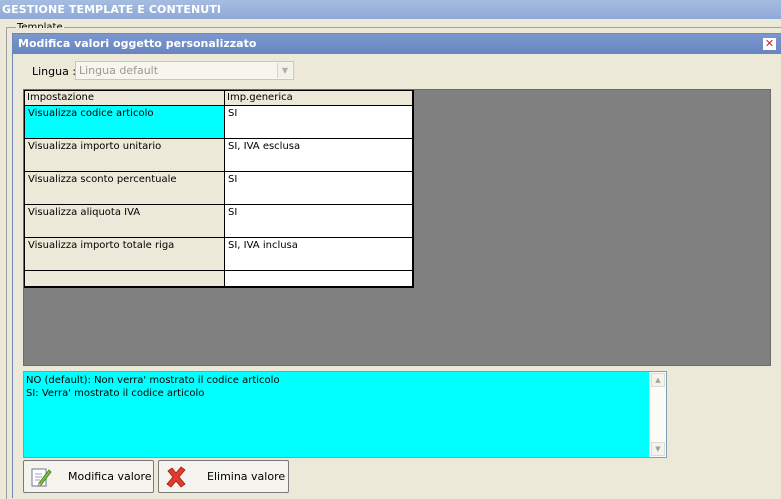 The width and height of the screenshot is (781, 499). What do you see at coordinates (769, 44) in the screenshot?
I see `close-icon: ✕` at bounding box center [769, 44].